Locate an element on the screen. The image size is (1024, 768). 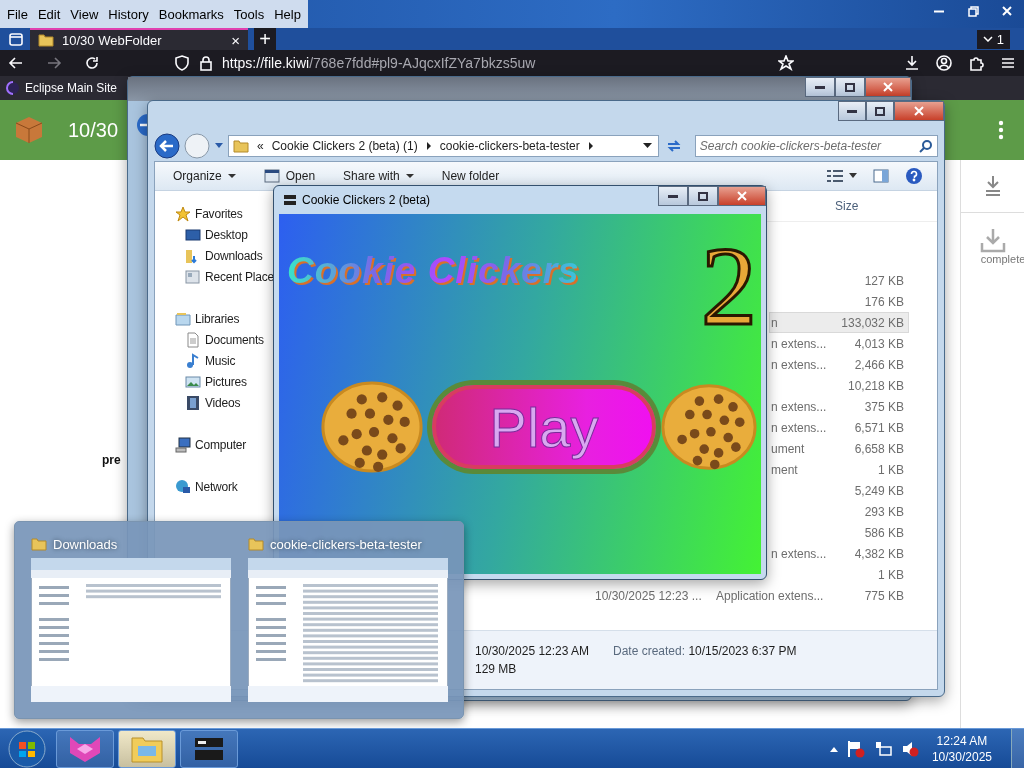
puzzle-piece-icon is located at coordinates (976, 63).